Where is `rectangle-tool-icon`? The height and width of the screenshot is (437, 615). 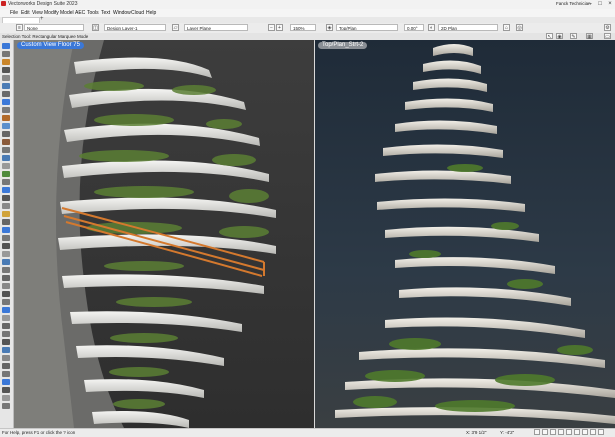 rectangle-tool-icon is located at coordinates (6, 86).